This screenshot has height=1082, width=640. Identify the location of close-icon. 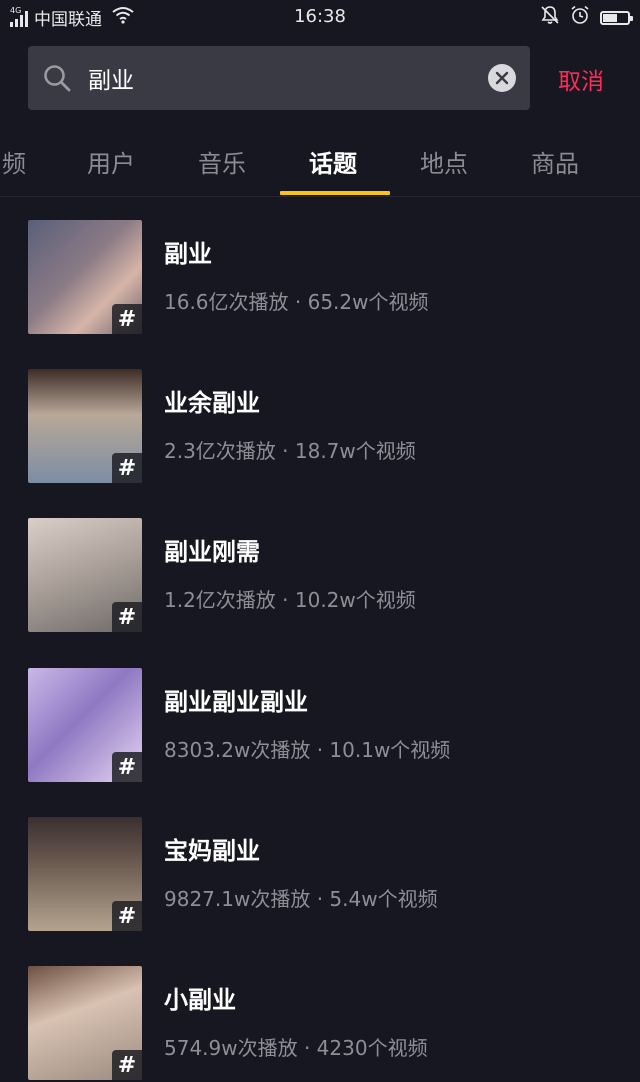
(502, 78).